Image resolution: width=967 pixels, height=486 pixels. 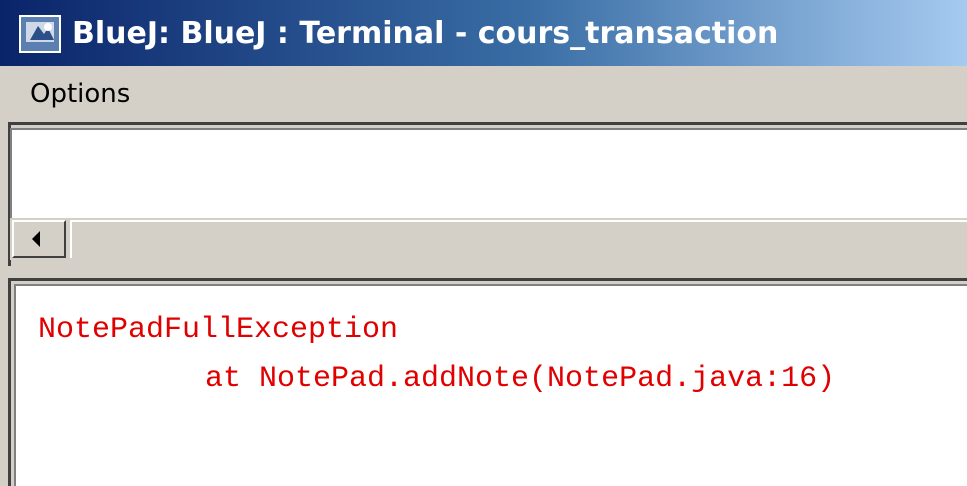 I want to click on scroll-left-button, so click(x=39, y=239).